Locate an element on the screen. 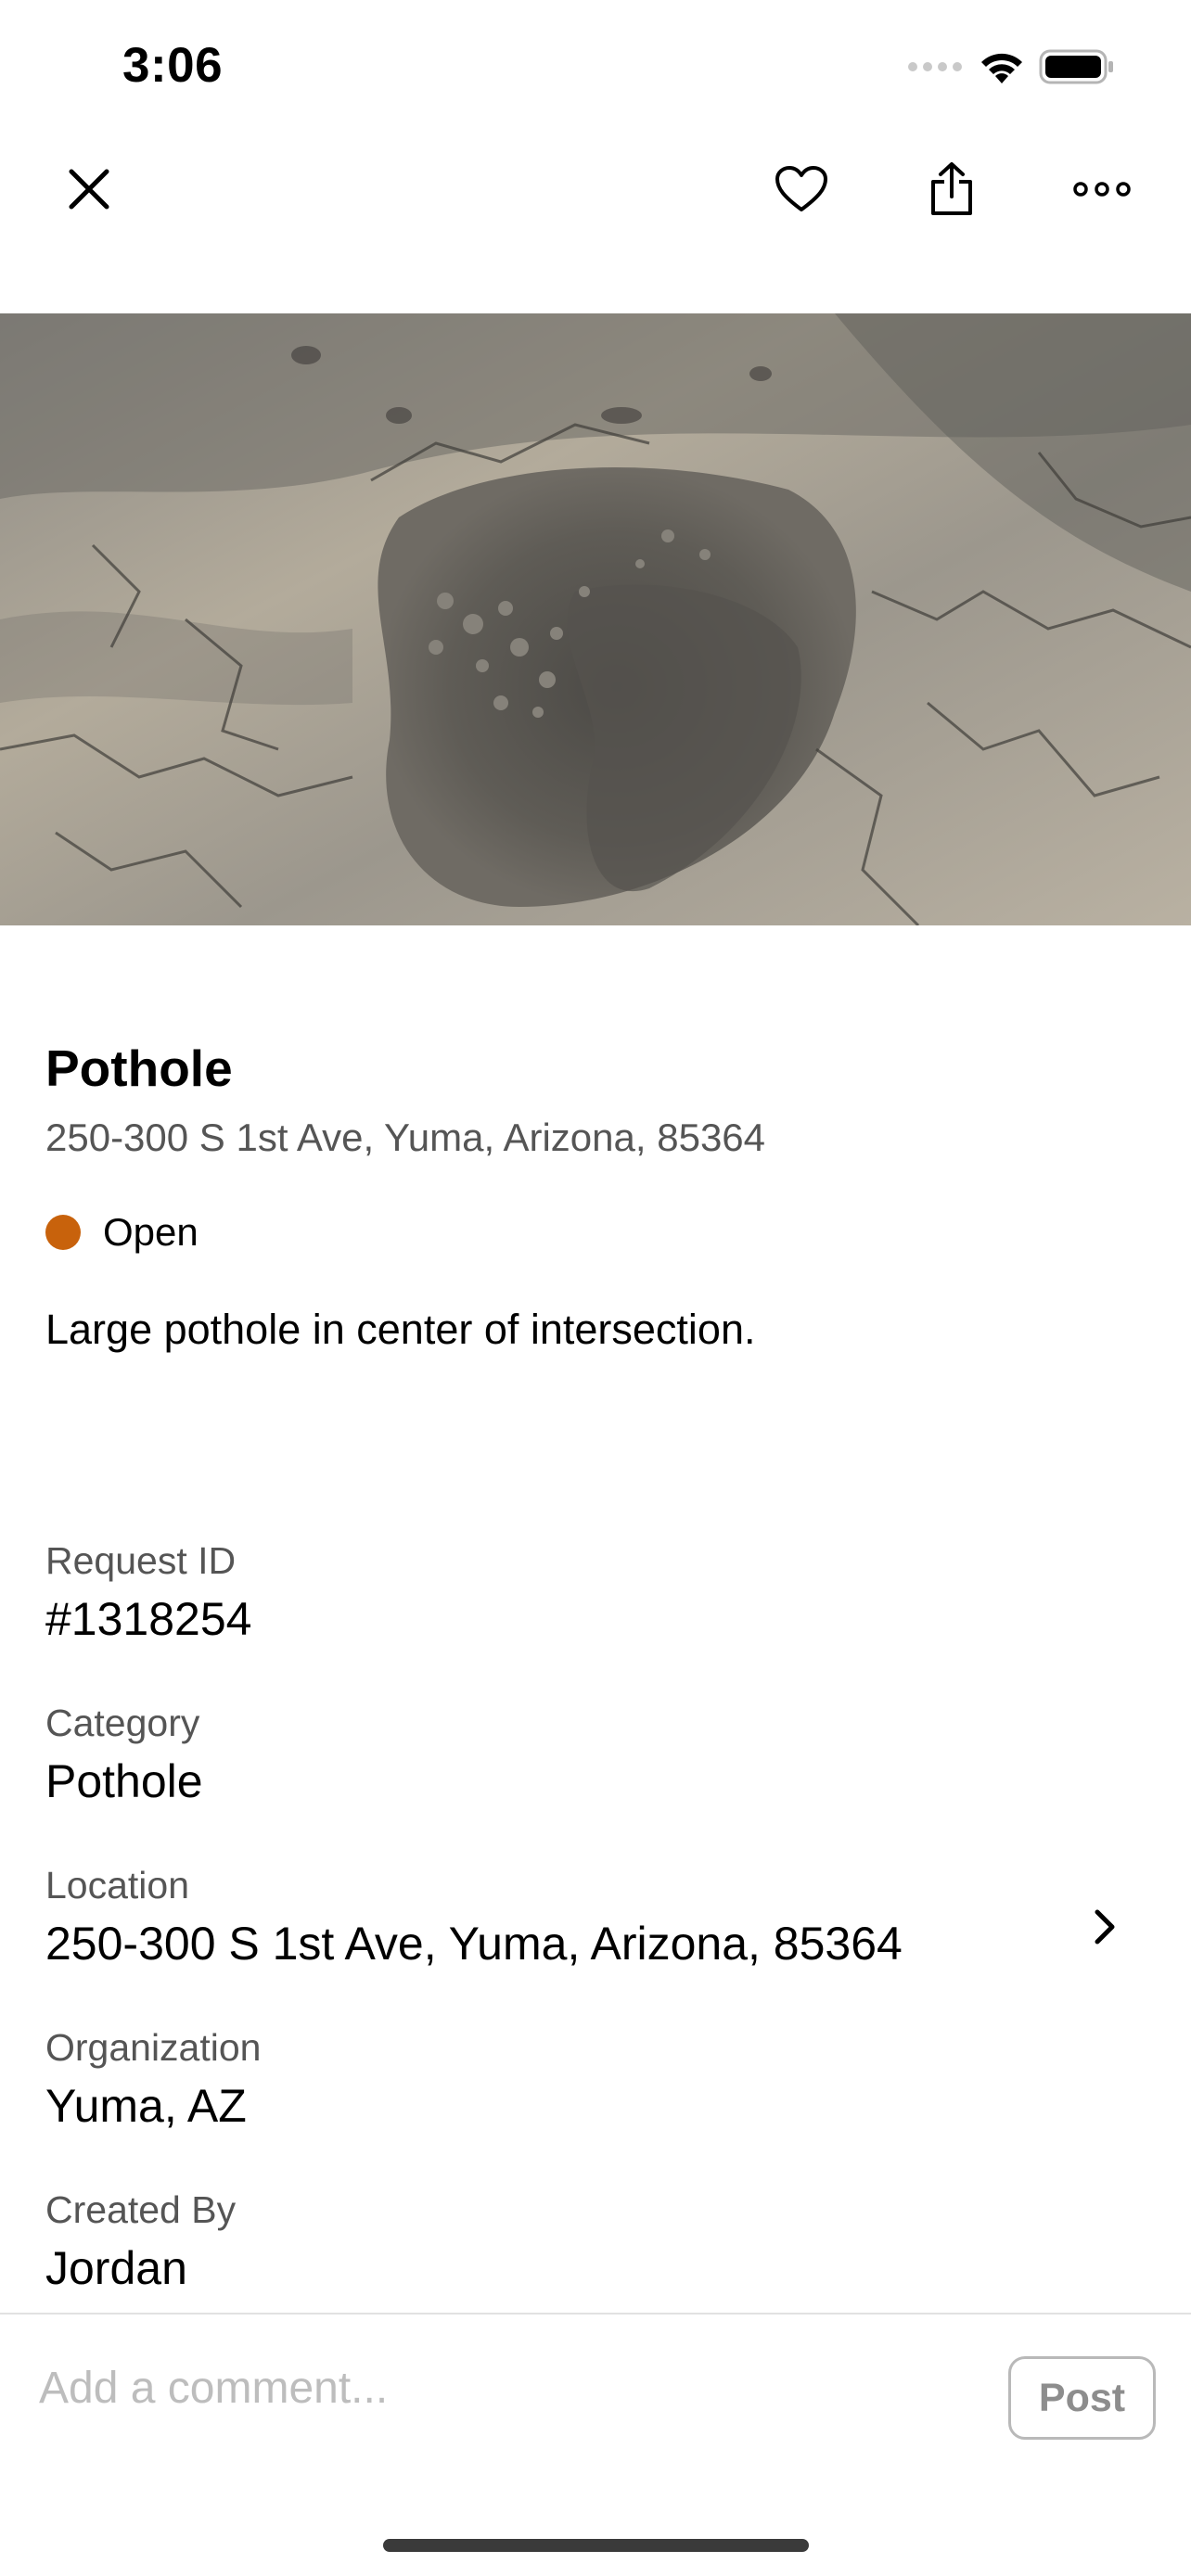 The width and height of the screenshot is (1191, 2576). detail-label: Category is located at coordinates (122, 1723).